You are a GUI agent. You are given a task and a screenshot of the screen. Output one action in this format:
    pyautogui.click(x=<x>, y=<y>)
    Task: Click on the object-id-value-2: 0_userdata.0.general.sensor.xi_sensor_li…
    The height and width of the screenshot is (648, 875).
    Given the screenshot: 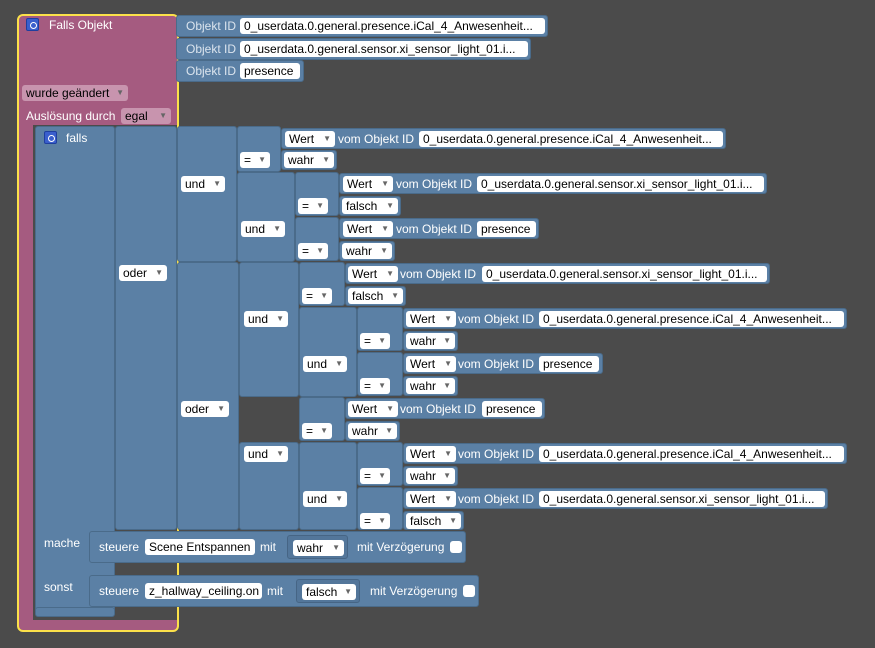 What is the action you would take?
    pyautogui.click(x=384, y=49)
    